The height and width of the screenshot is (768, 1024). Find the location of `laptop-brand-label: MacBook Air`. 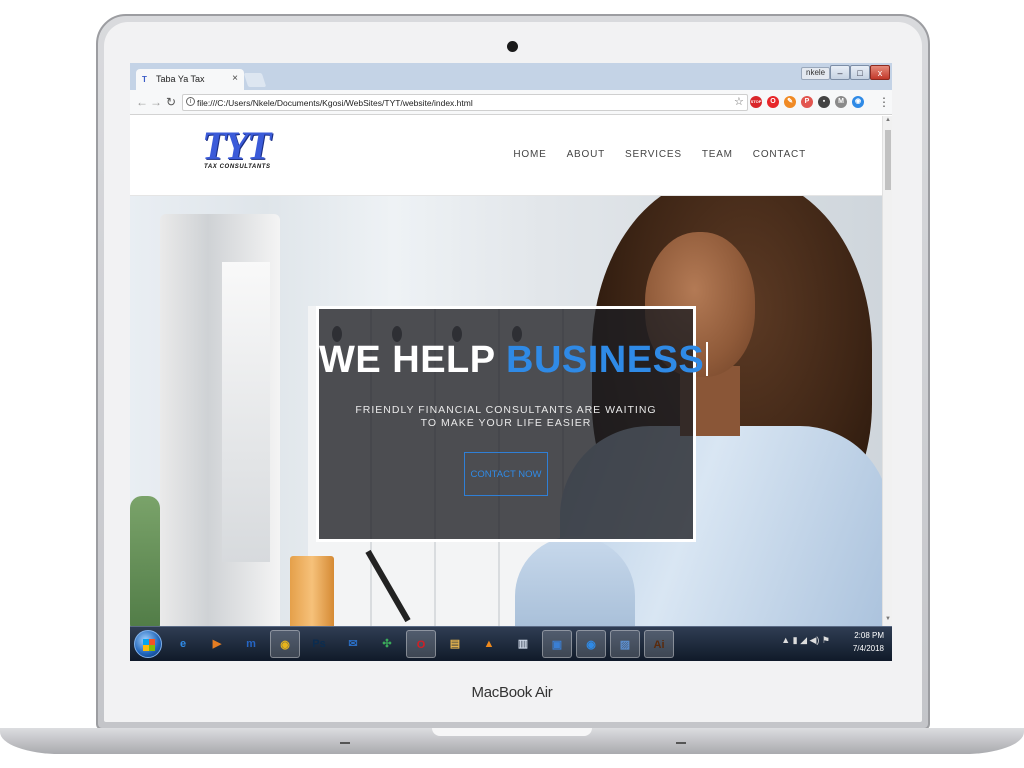

laptop-brand-label: MacBook Air is located at coordinates (512, 692).